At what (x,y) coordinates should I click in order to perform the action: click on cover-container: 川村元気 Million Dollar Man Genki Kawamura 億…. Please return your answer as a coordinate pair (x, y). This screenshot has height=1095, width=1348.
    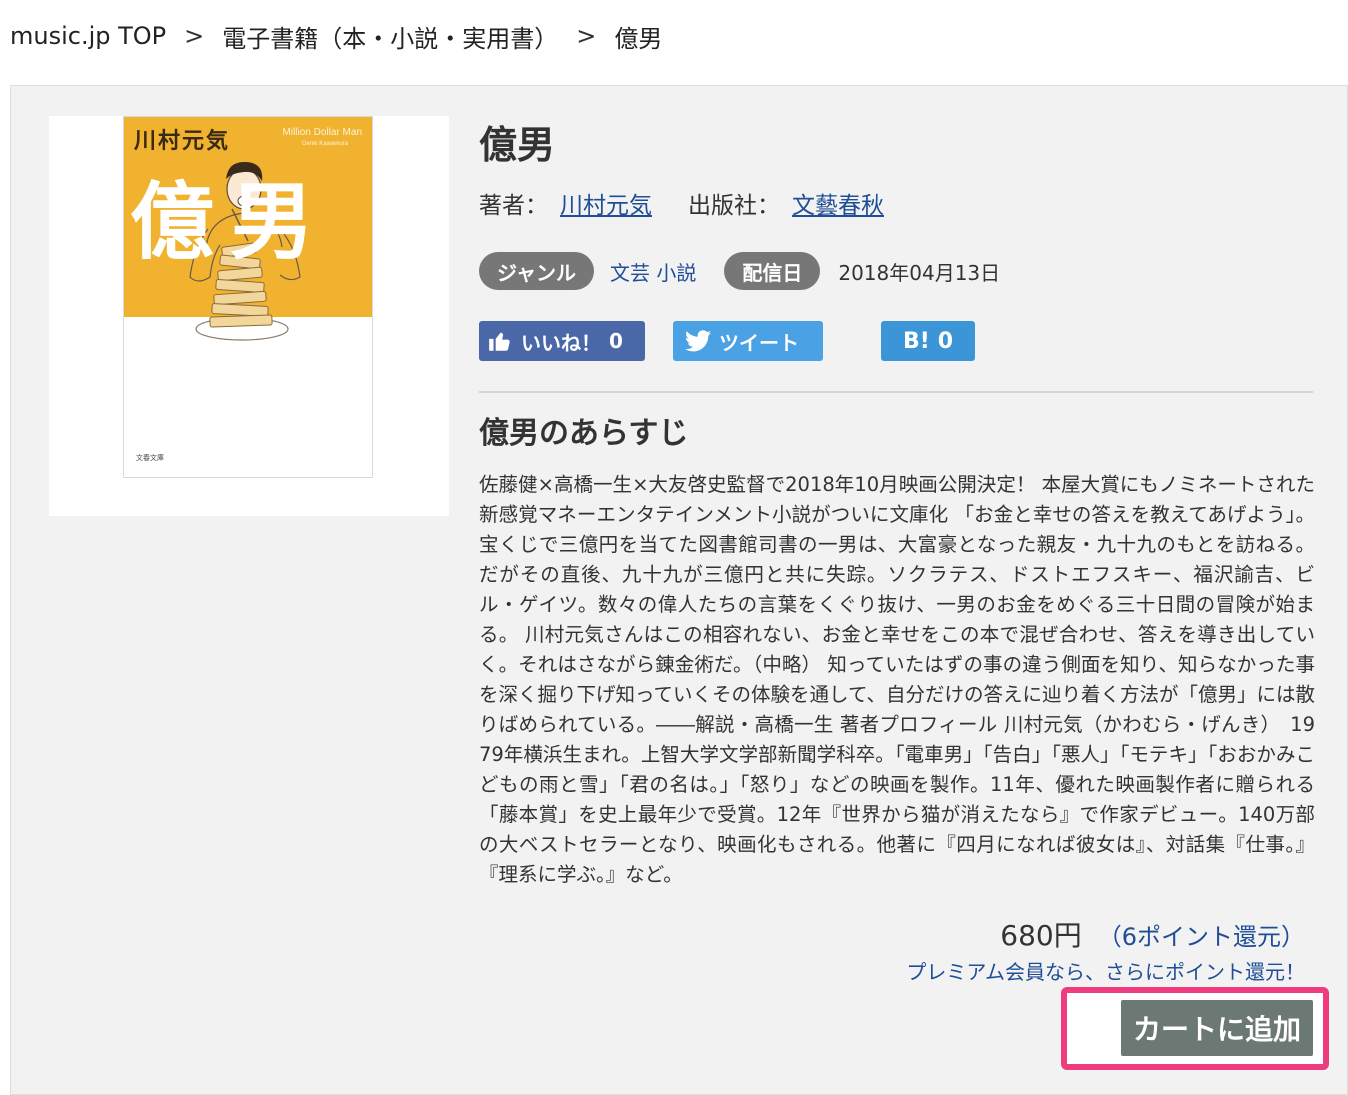
    Looking at the image, I should click on (249, 316).